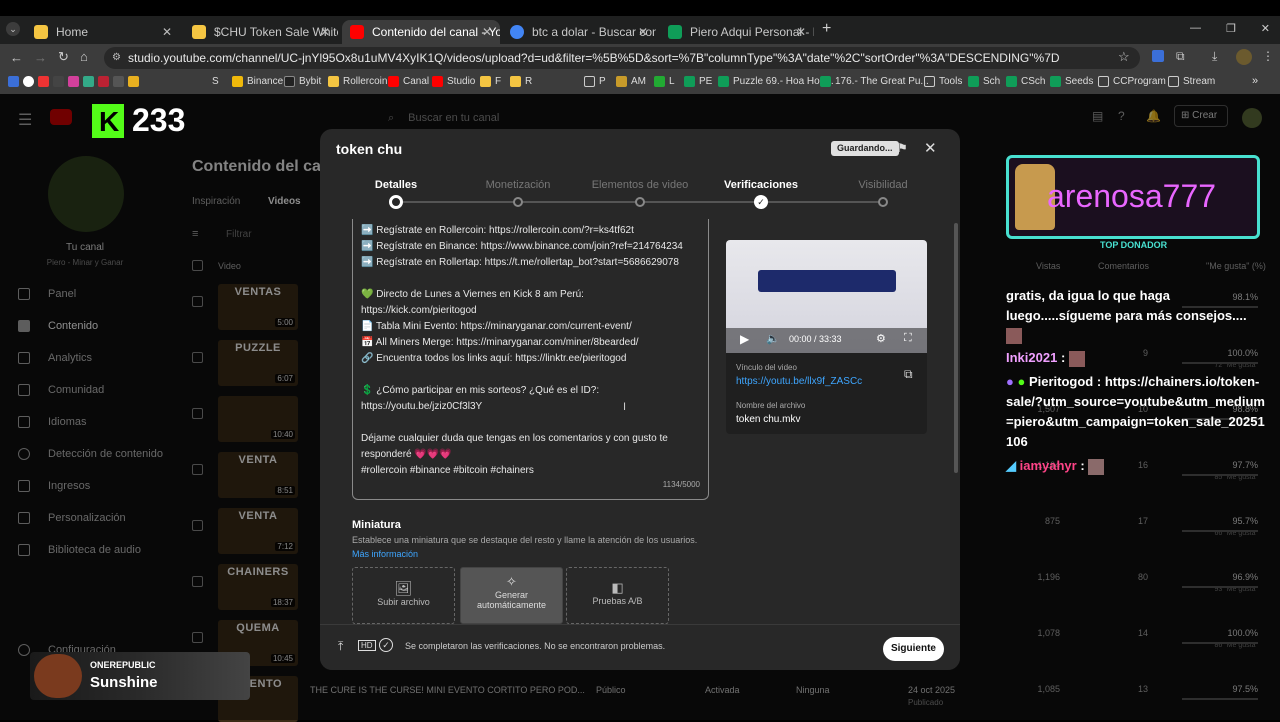 The width and height of the screenshot is (1280, 722). I want to click on bookmark-bybit: Bybit, so click(302, 81).